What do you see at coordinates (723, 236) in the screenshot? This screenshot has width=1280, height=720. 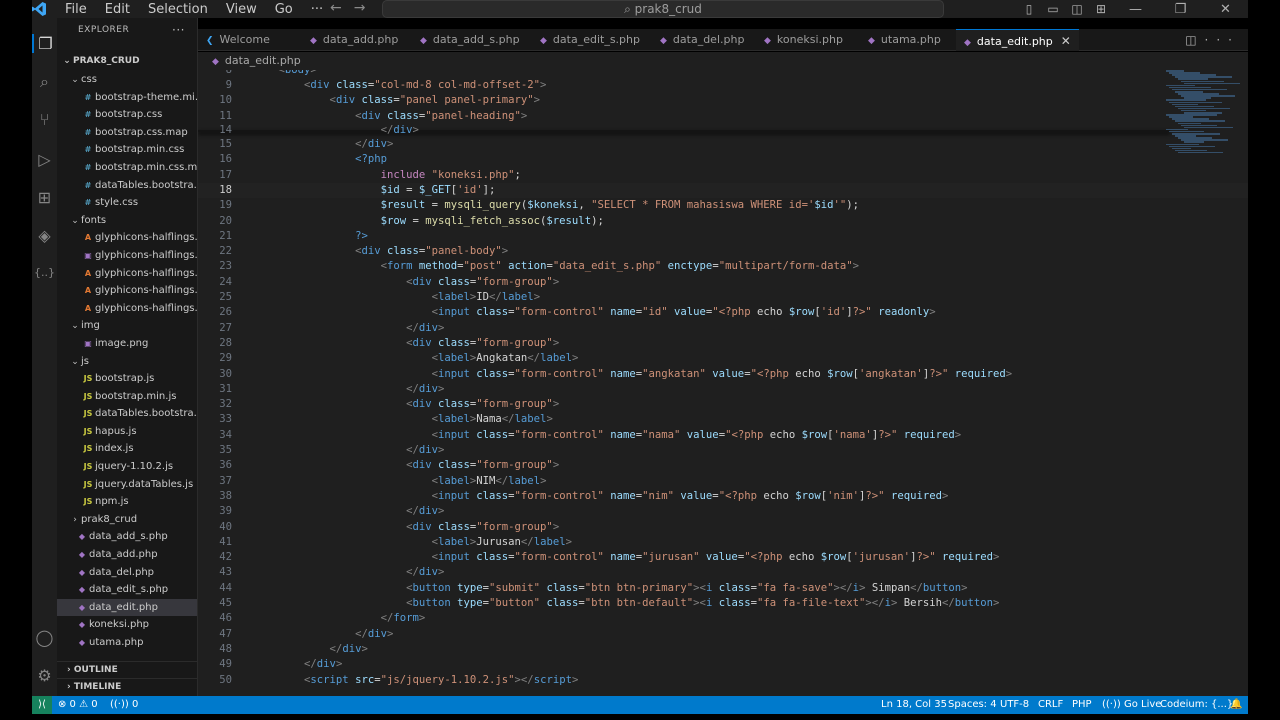 I see `code-line: 21 ?>` at bounding box center [723, 236].